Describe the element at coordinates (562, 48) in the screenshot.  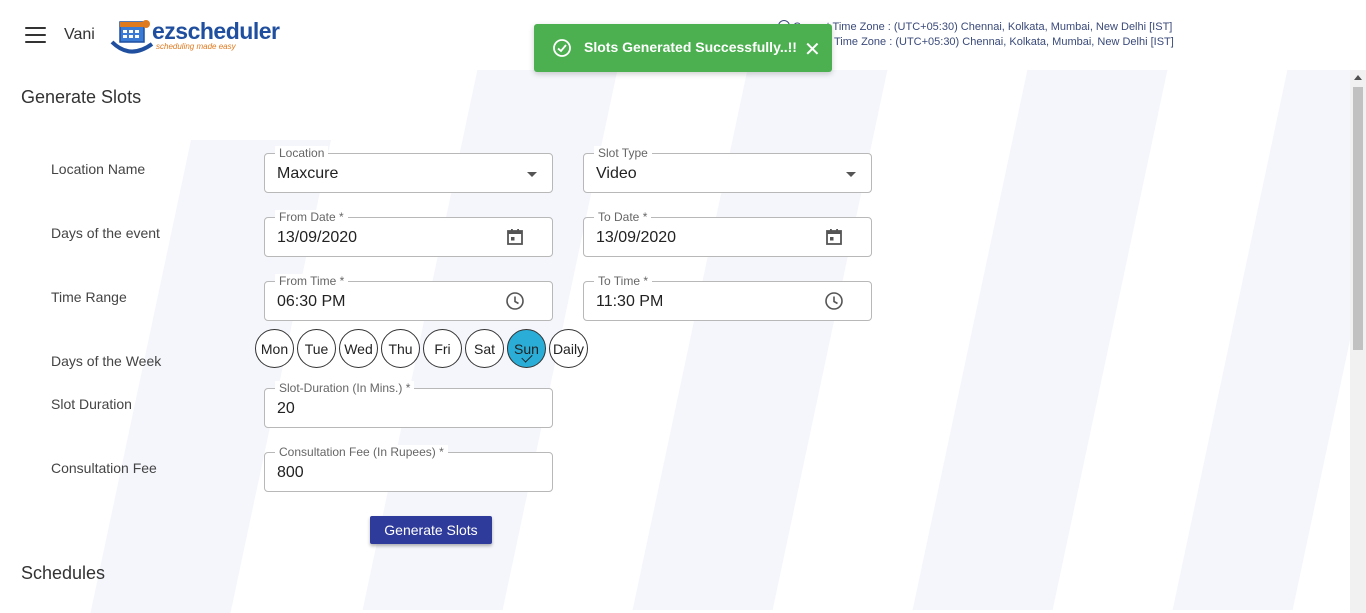
I see `check-circle-icon` at that location.